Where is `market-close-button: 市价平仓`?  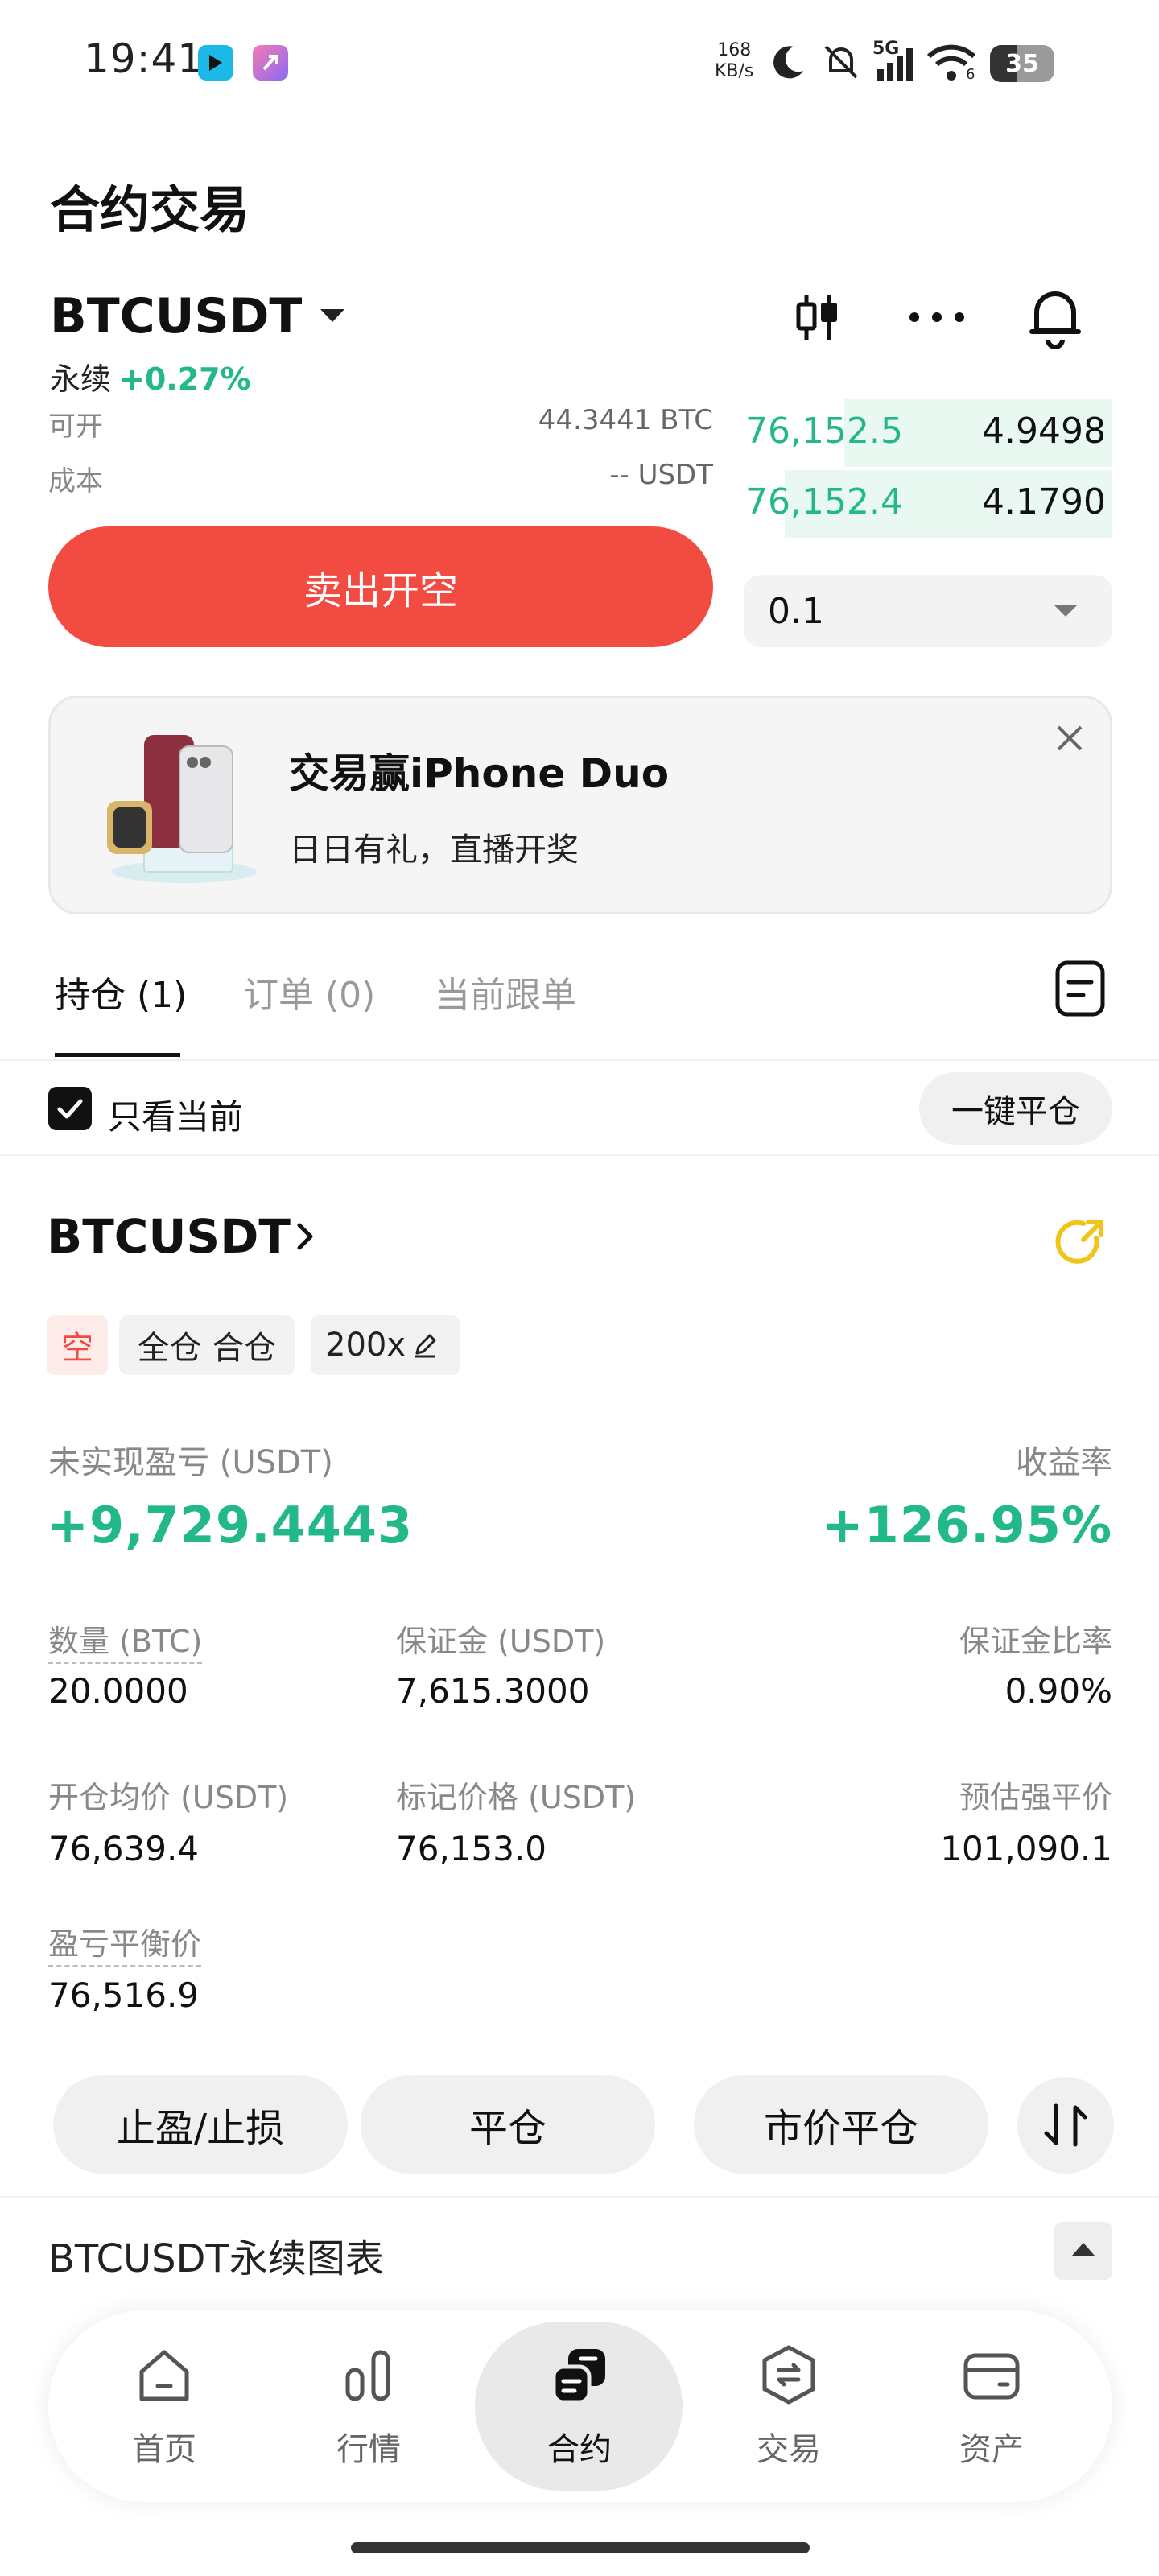 market-close-button: 市价平仓 is located at coordinates (841, 2124).